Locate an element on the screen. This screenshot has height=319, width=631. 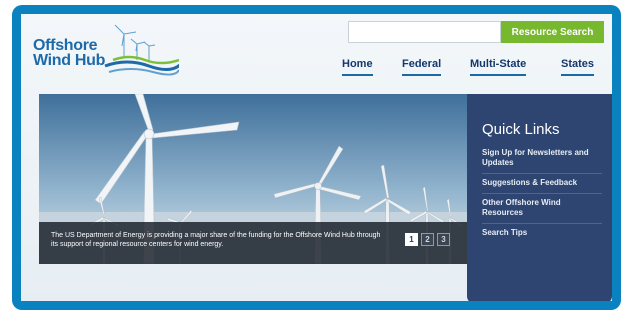
logo-text-line2: Wind Hub is located at coordinates (69, 60).